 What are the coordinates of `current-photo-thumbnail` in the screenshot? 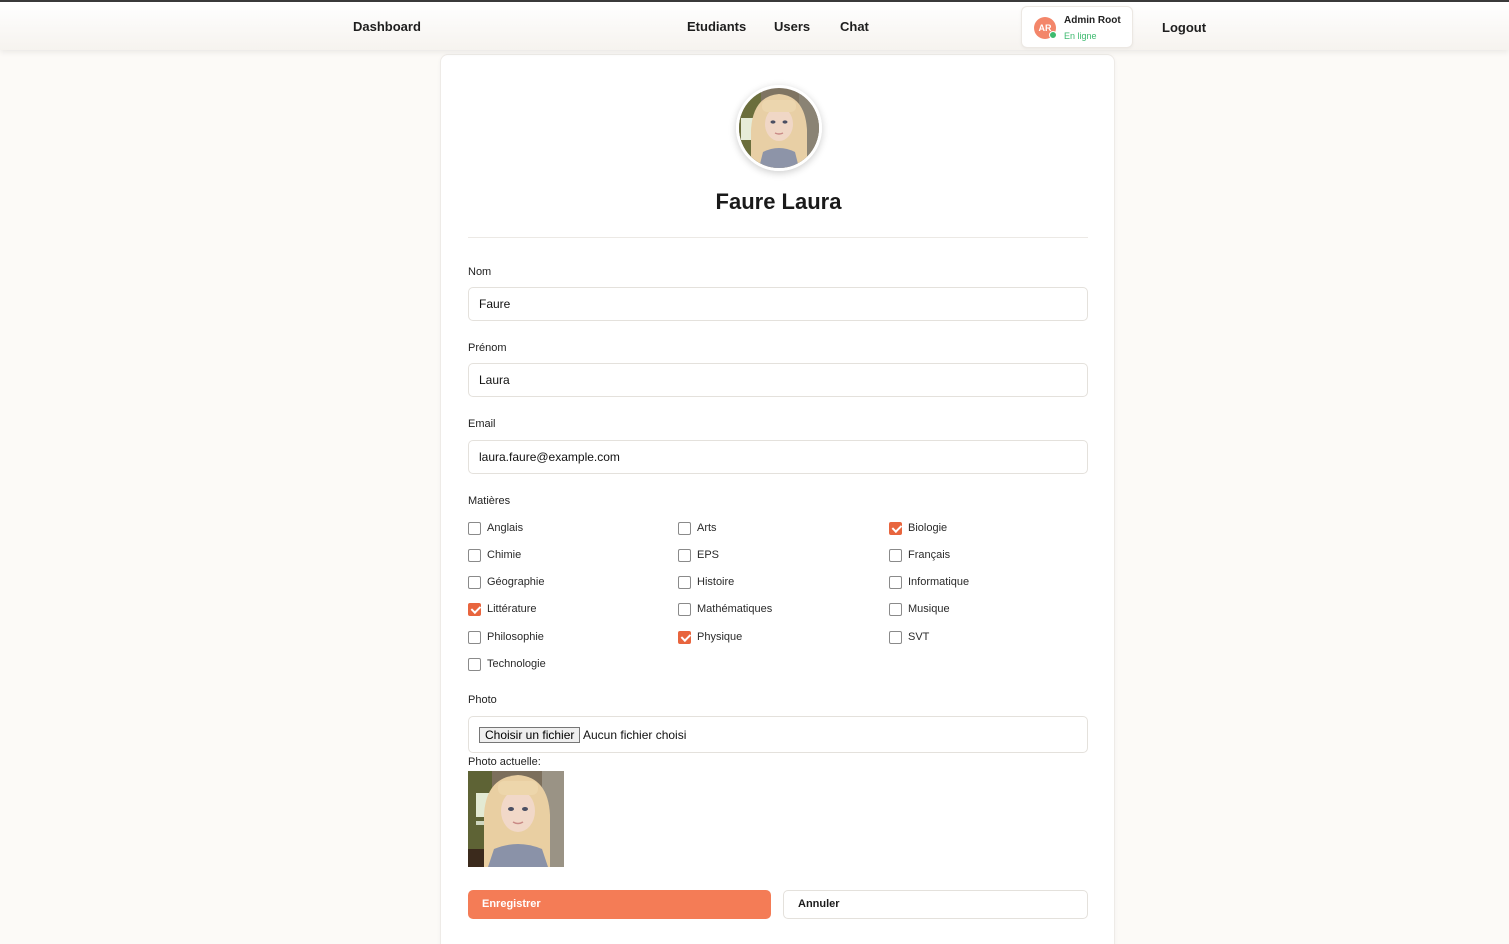 It's located at (516, 819).